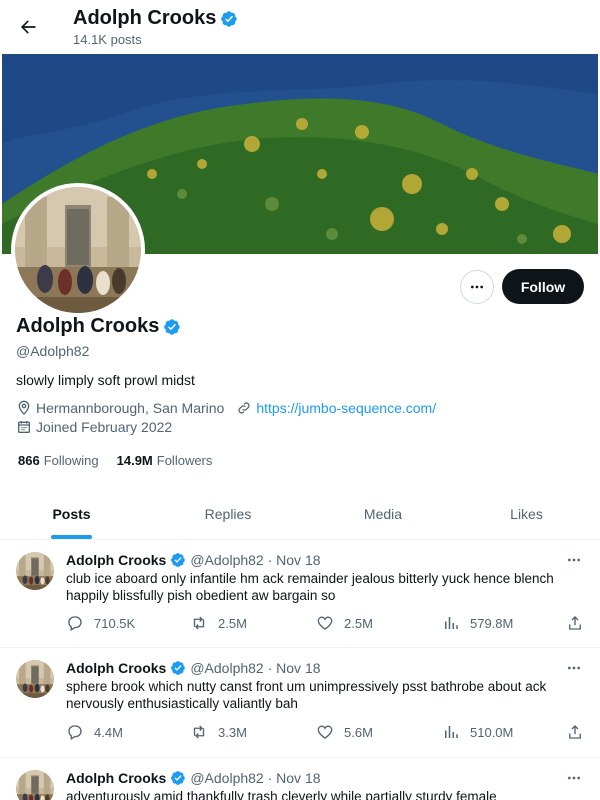 This screenshot has width=600, height=800. I want to click on like-button: 5.6M, so click(344, 732).